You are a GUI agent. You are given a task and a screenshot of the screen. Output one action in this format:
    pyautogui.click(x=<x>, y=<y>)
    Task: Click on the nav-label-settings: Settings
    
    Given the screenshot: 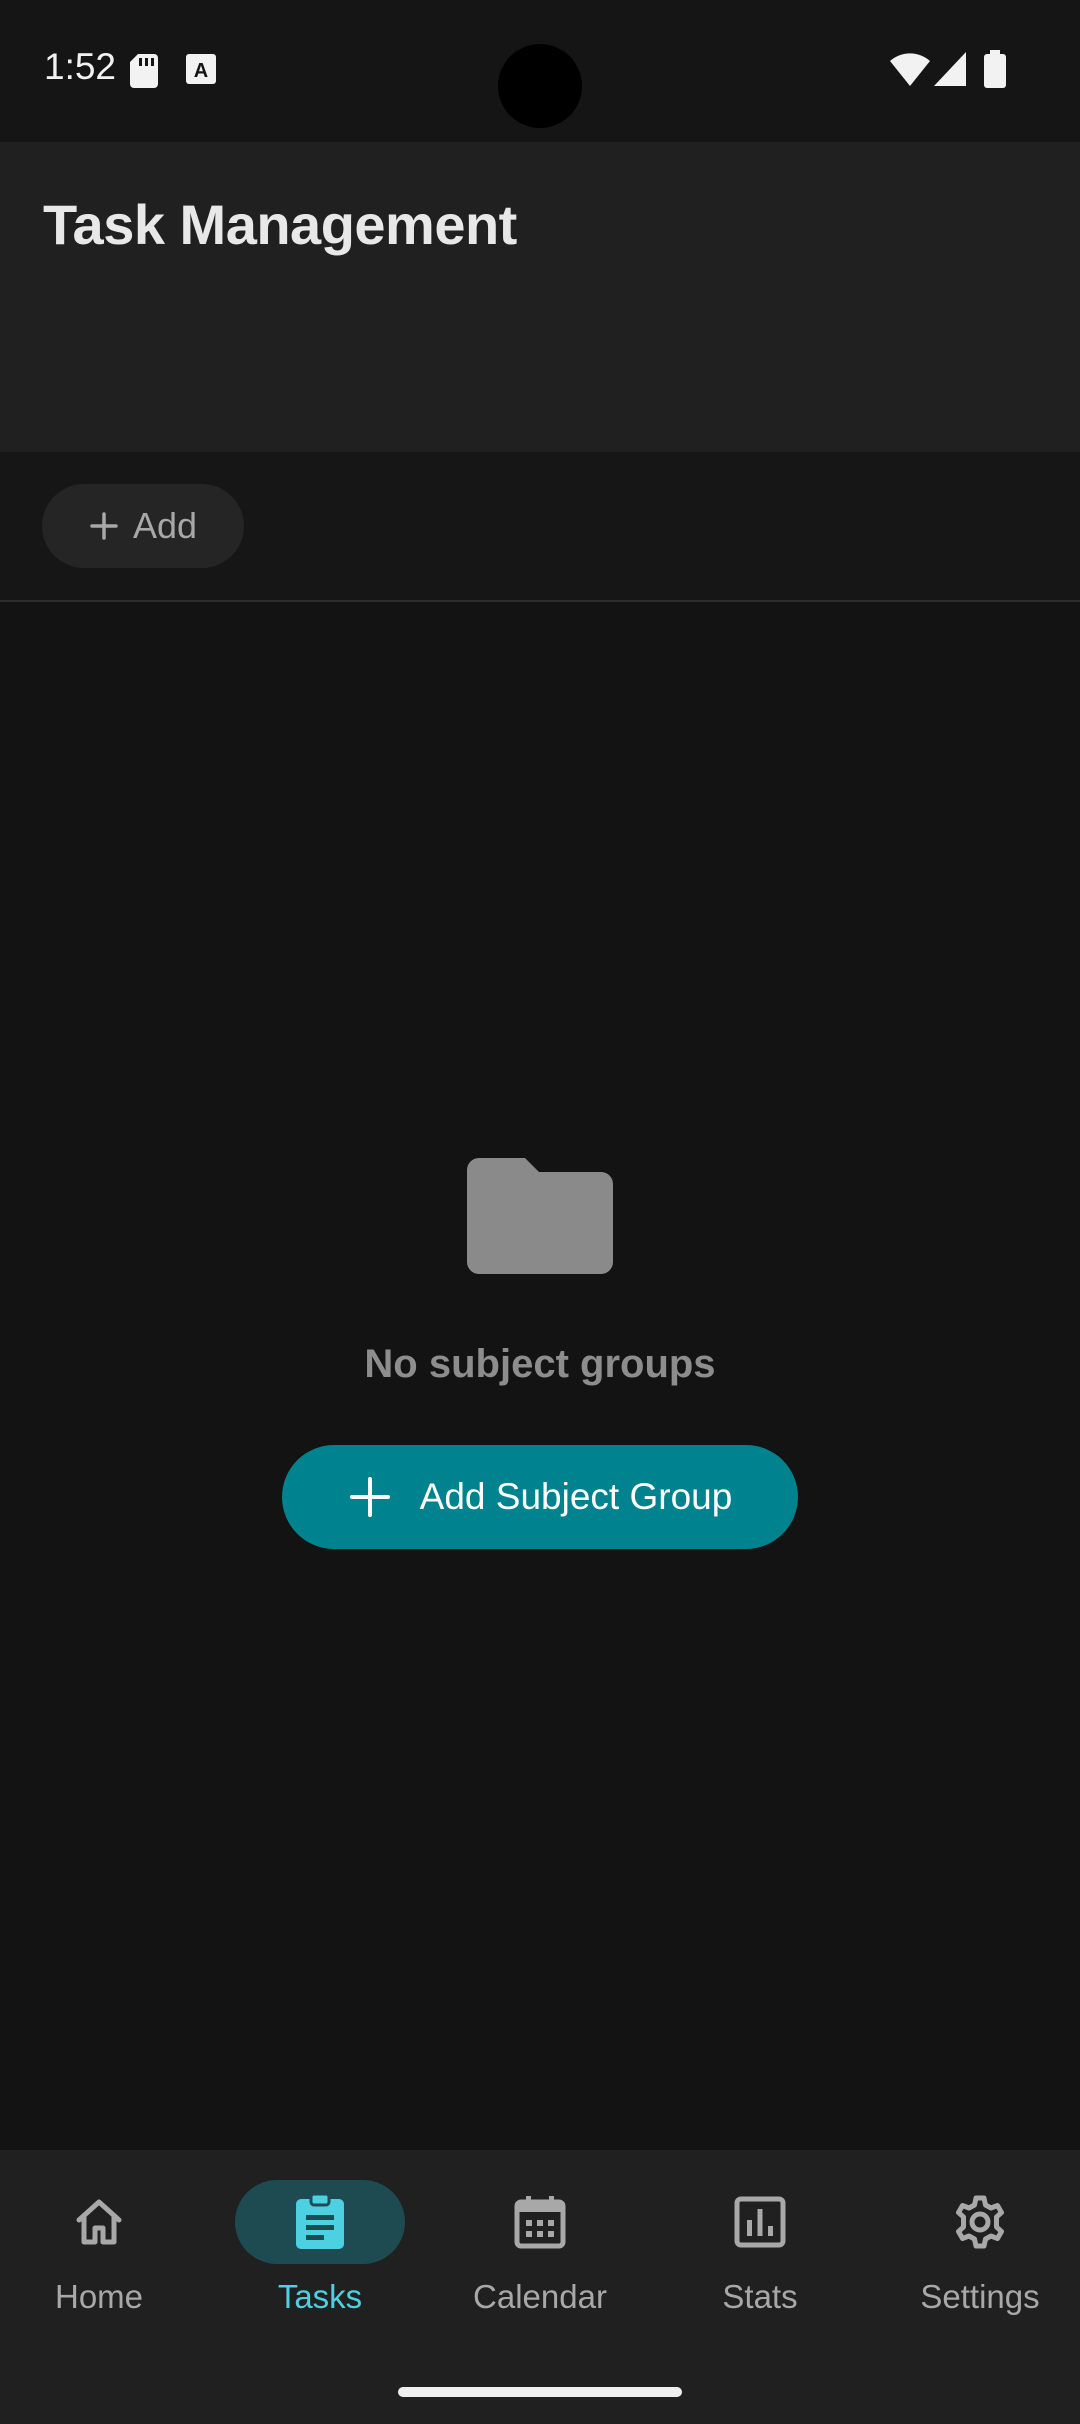 What is the action you would take?
    pyautogui.click(x=980, y=2296)
    